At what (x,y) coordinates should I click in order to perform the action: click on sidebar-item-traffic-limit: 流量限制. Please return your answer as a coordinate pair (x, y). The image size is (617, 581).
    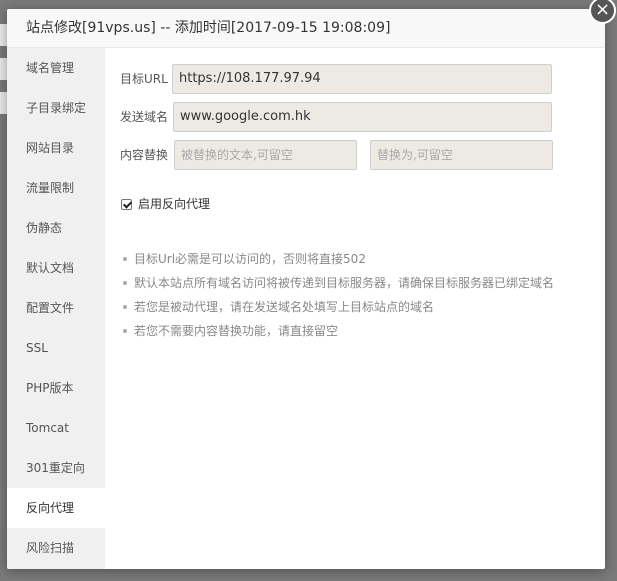
    Looking at the image, I should click on (56, 188).